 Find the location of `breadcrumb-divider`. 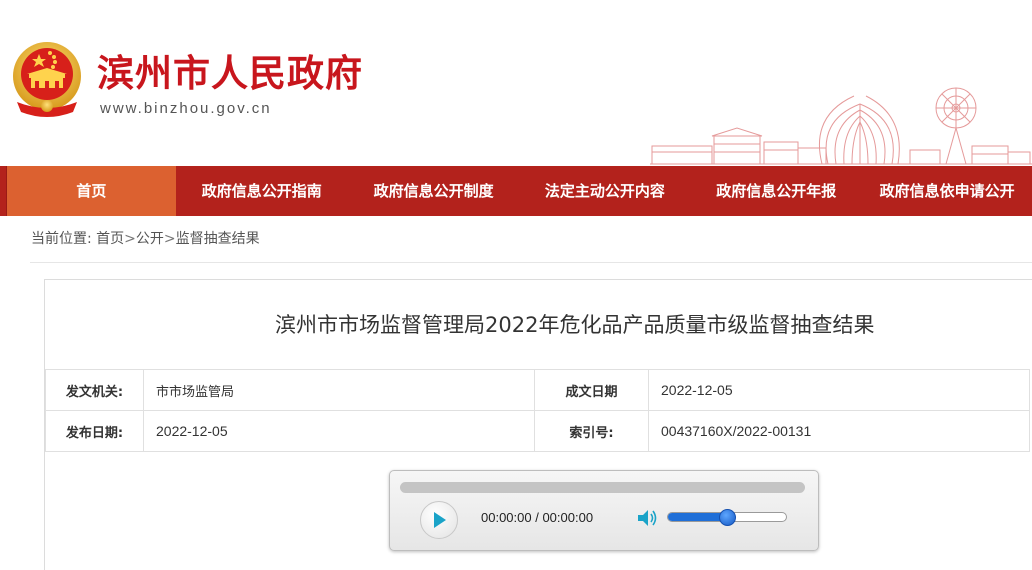

breadcrumb-divider is located at coordinates (531, 262).